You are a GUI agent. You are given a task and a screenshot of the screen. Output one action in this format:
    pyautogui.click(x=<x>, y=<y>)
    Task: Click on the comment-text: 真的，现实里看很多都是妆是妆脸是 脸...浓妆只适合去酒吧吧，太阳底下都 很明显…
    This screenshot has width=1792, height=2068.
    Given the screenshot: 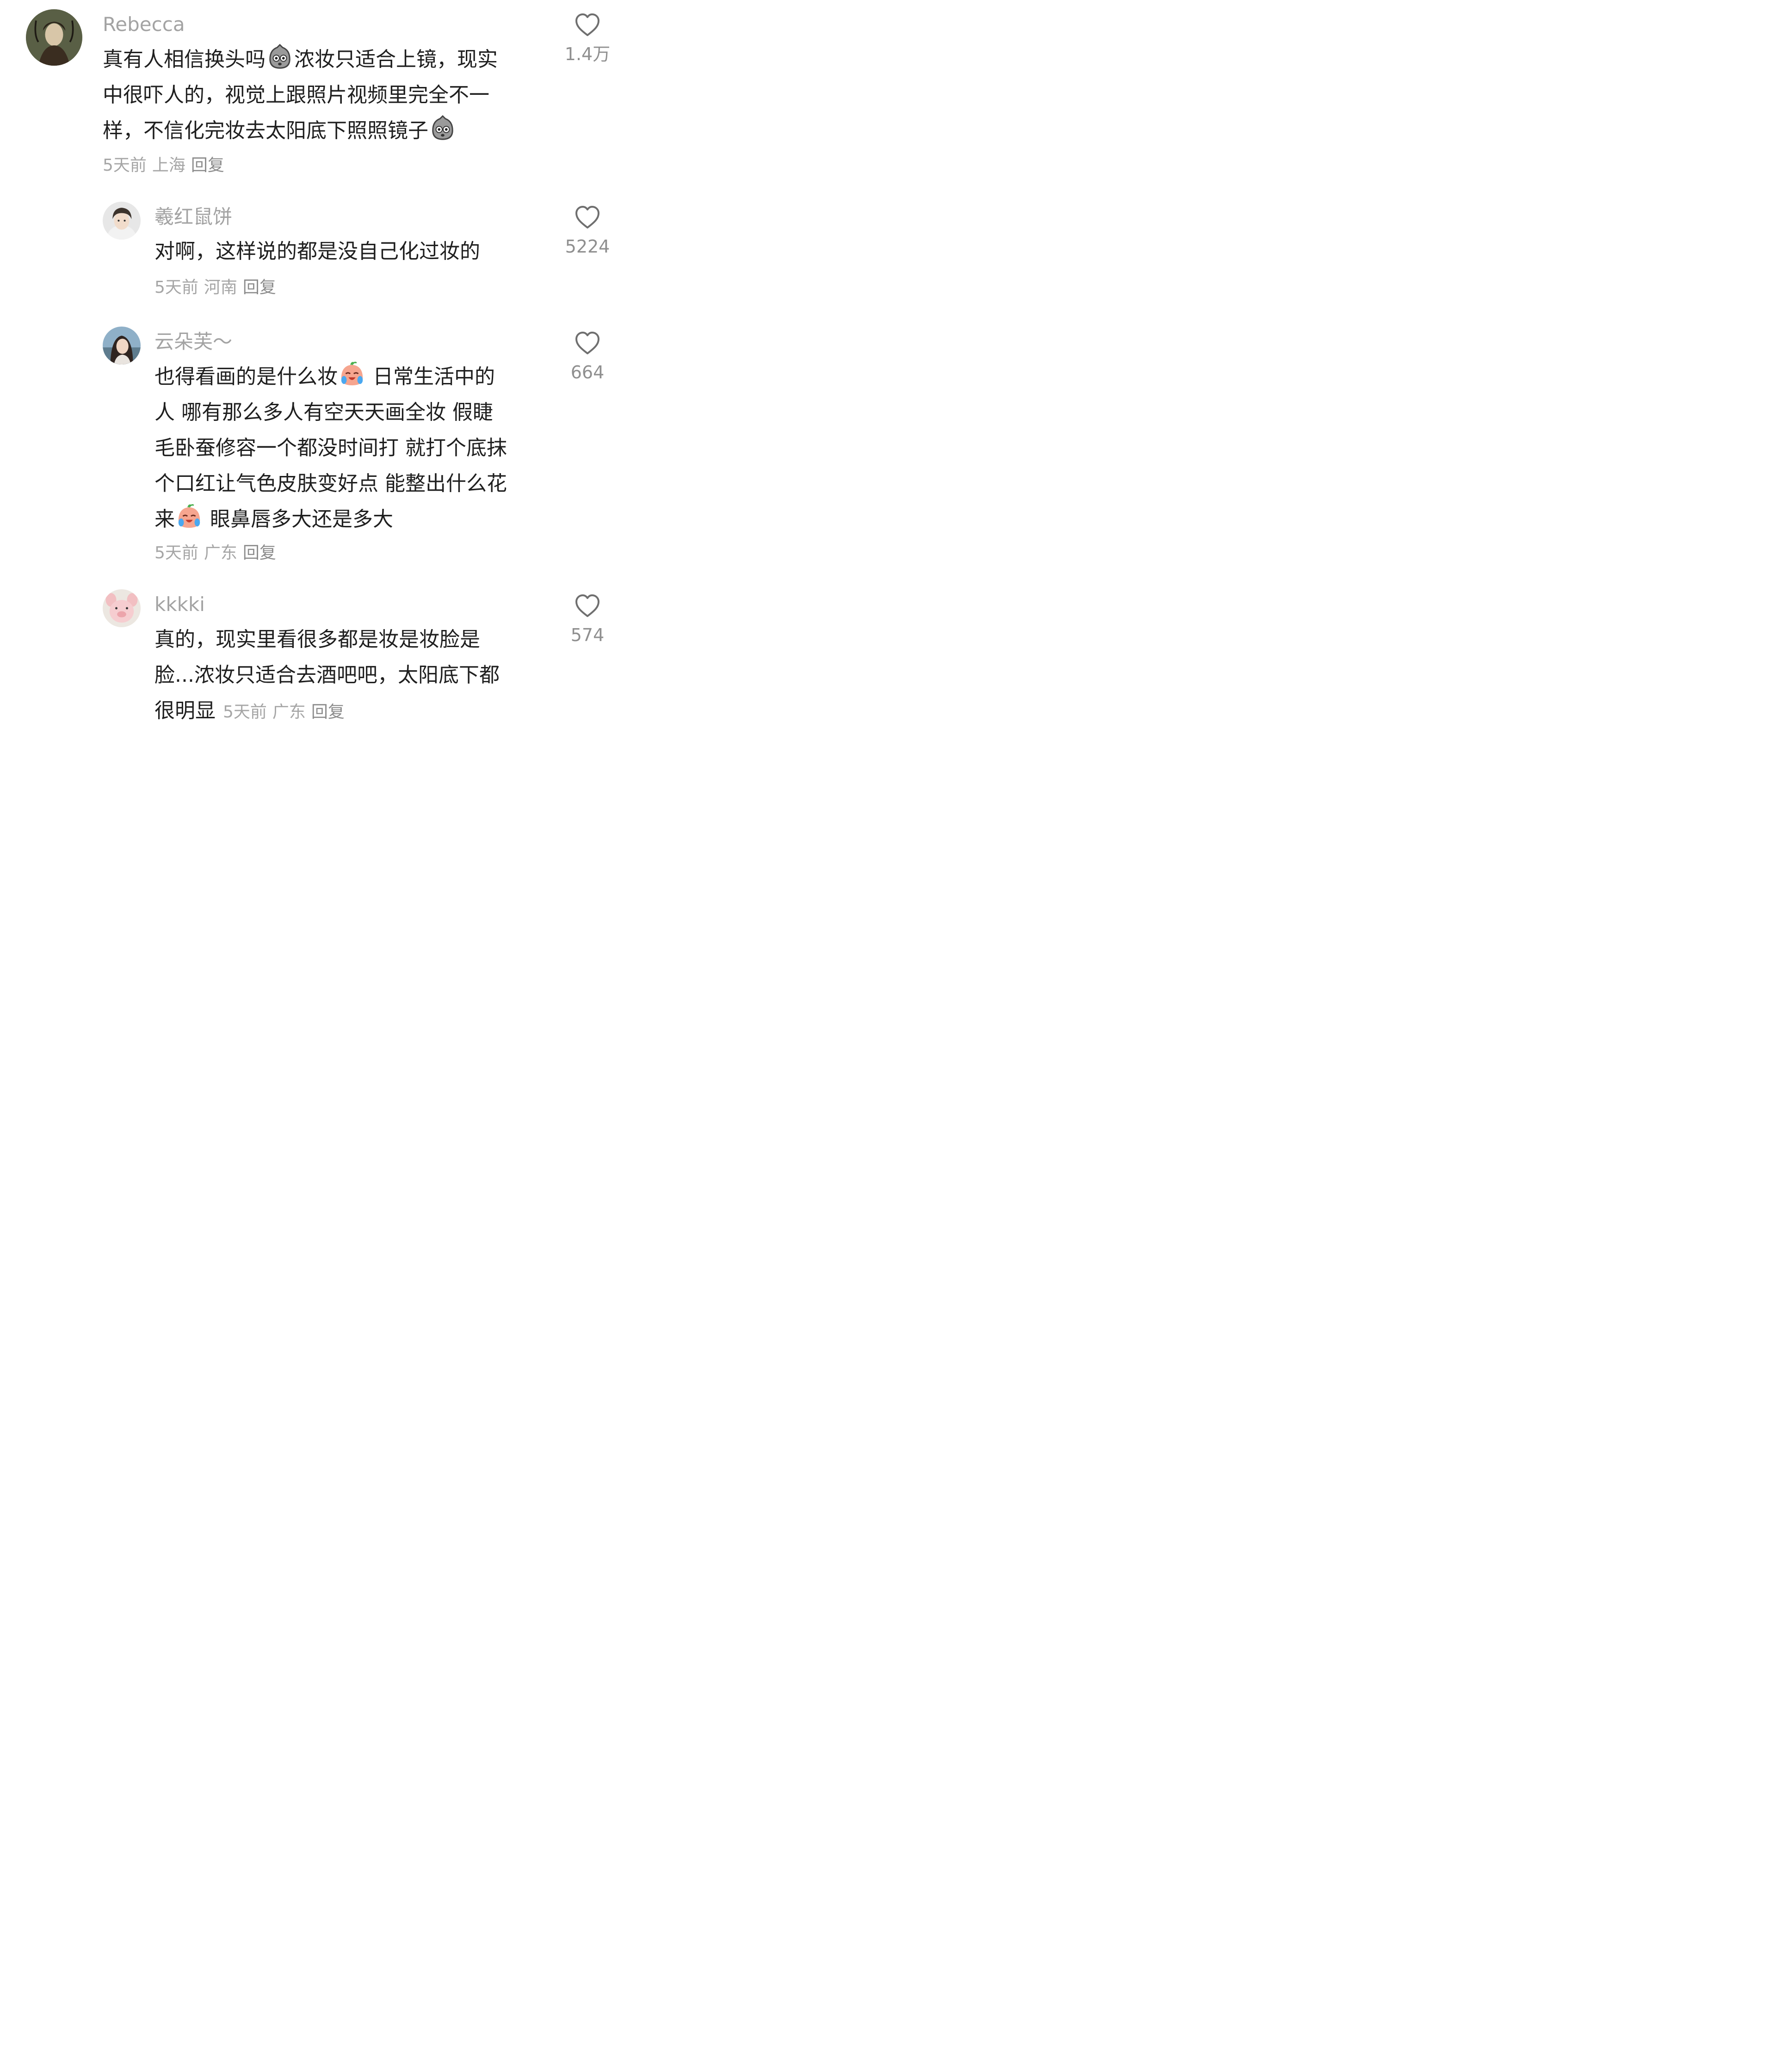 What is the action you would take?
    pyautogui.click(x=327, y=675)
    